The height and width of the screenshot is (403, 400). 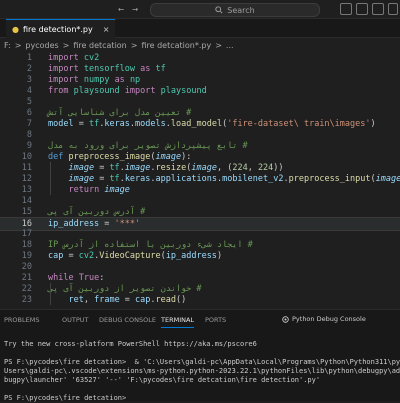 What do you see at coordinates (241, 10) in the screenshot?
I see `search-label: Search` at bounding box center [241, 10].